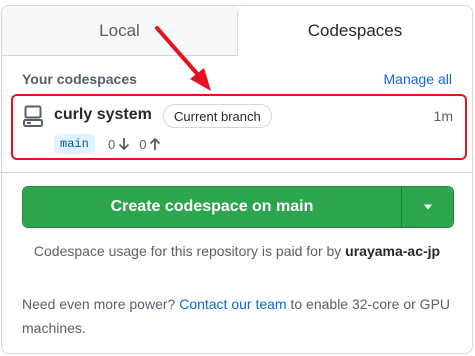  I want to click on manage-all-link: Manage all, so click(418, 79).